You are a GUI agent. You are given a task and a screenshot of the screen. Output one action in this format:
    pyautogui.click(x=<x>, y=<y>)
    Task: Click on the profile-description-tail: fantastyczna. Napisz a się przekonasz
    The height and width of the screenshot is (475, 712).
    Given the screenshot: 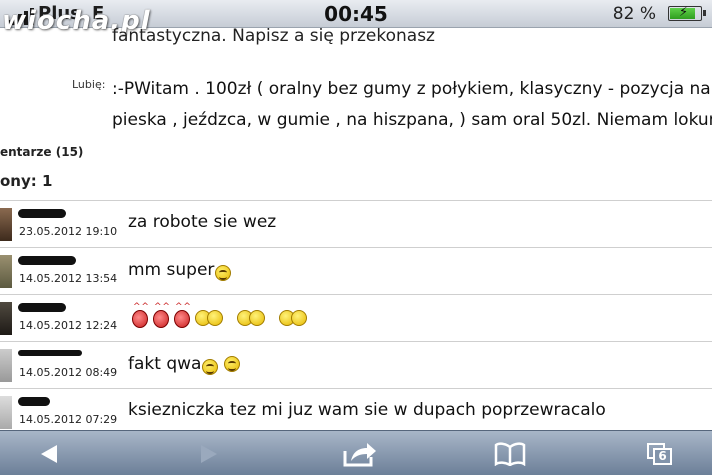 What is the action you would take?
    pyautogui.click(x=273, y=36)
    